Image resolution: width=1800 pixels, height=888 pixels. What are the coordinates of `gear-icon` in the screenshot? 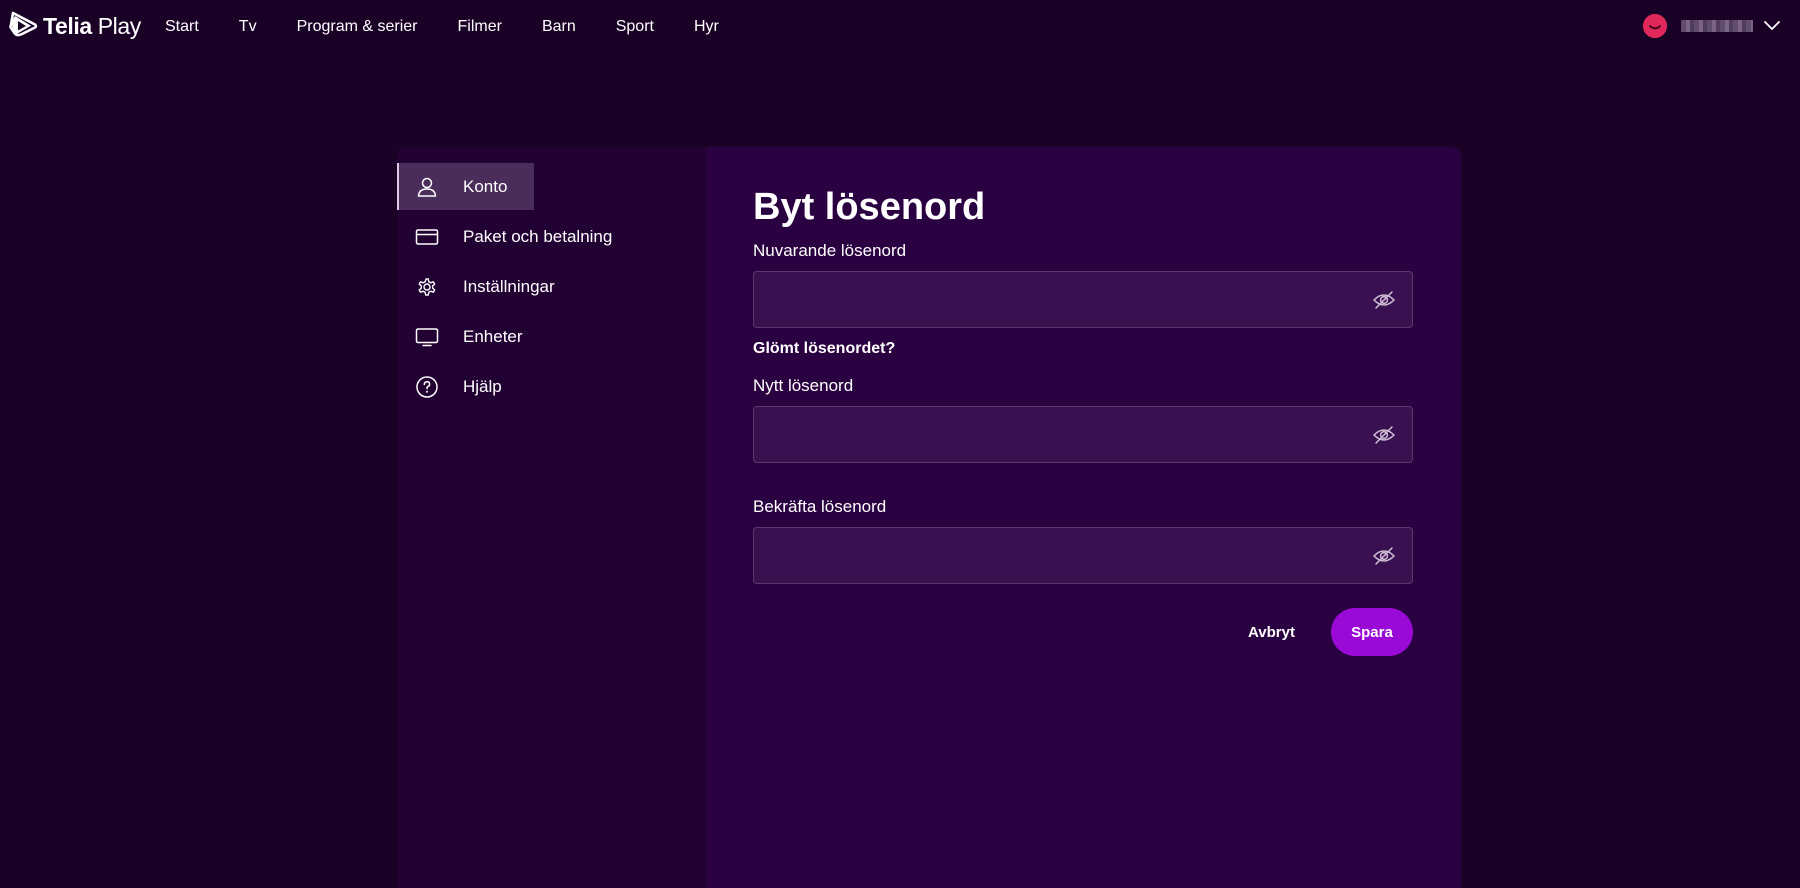 It's located at (427, 286).